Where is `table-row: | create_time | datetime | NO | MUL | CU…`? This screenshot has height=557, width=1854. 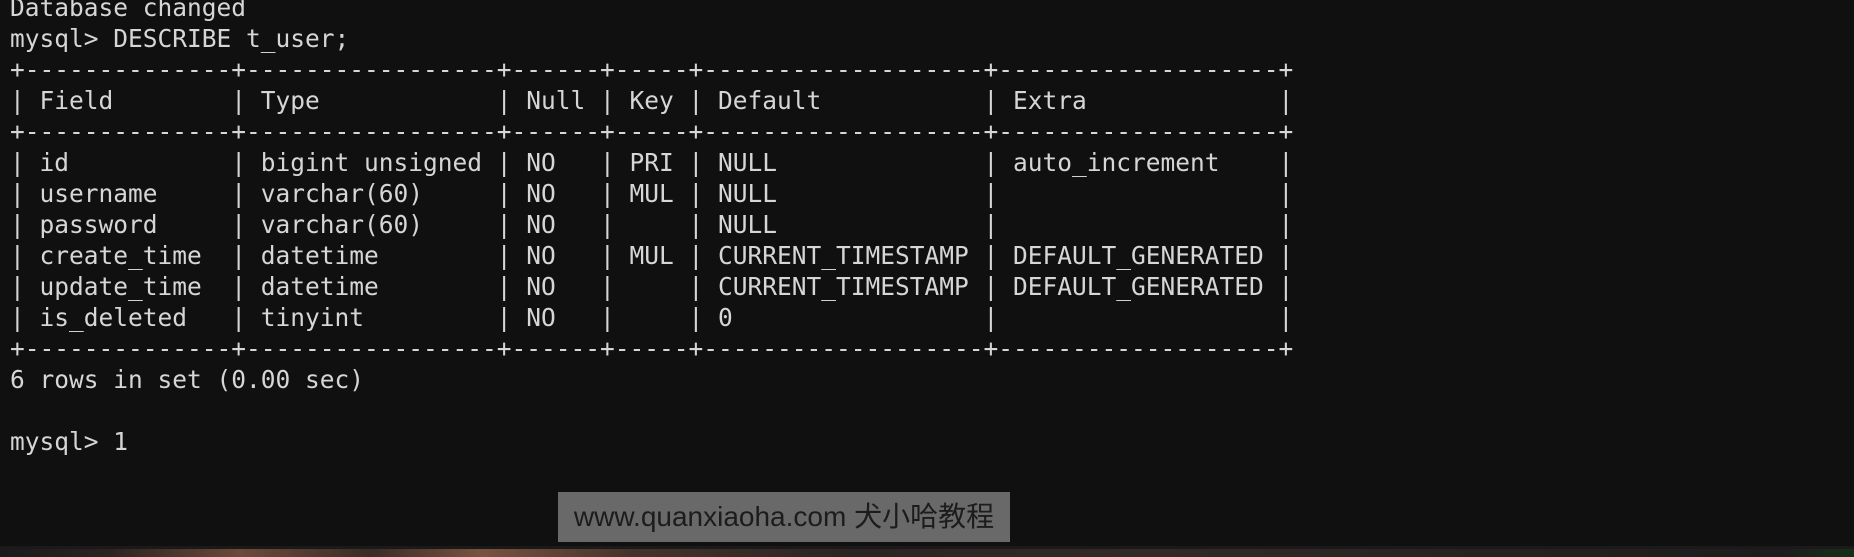
table-row: | create_time | datetime | NO | MUL | CU… is located at coordinates (652, 255).